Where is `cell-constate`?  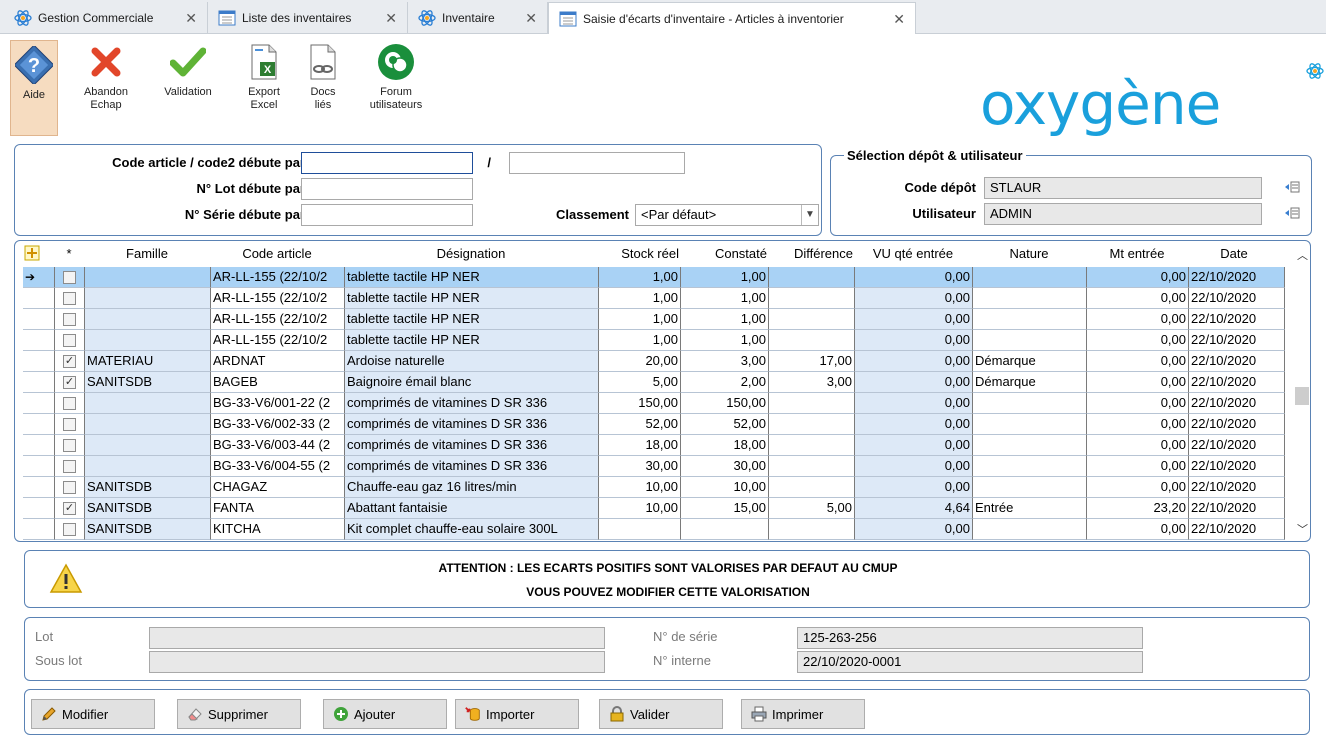 cell-constate is located at coordinates (725, 529).